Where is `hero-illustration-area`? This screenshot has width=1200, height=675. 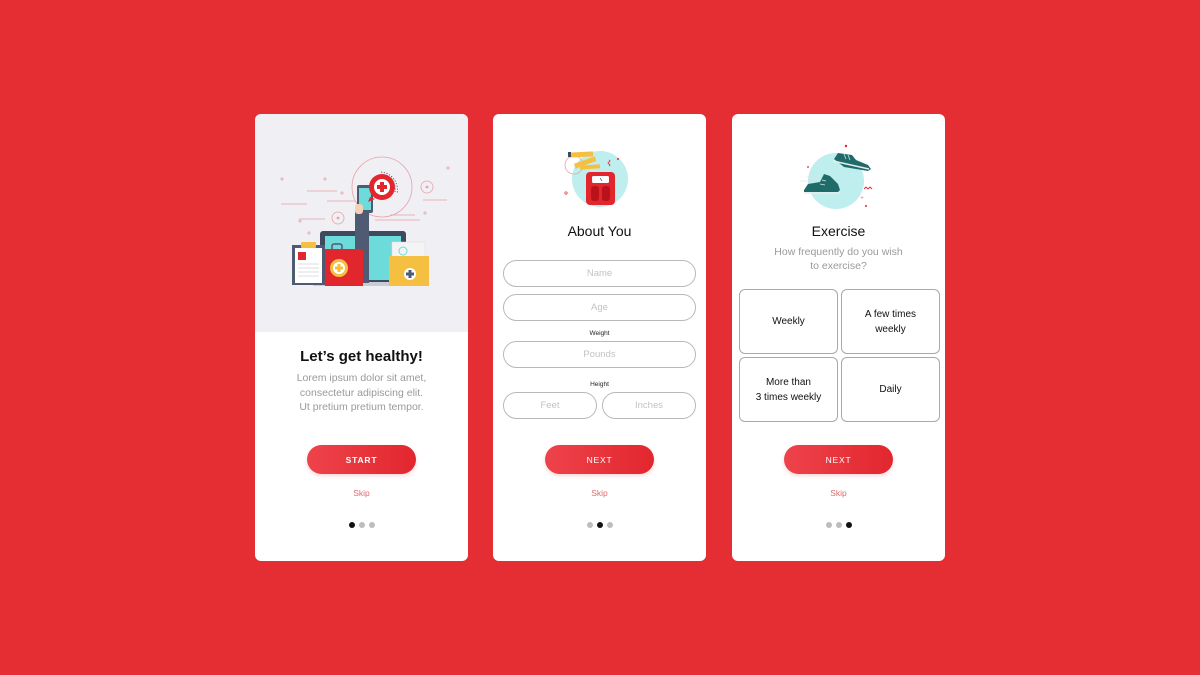 hero-illustration-area is located at coordinates (361, 223).